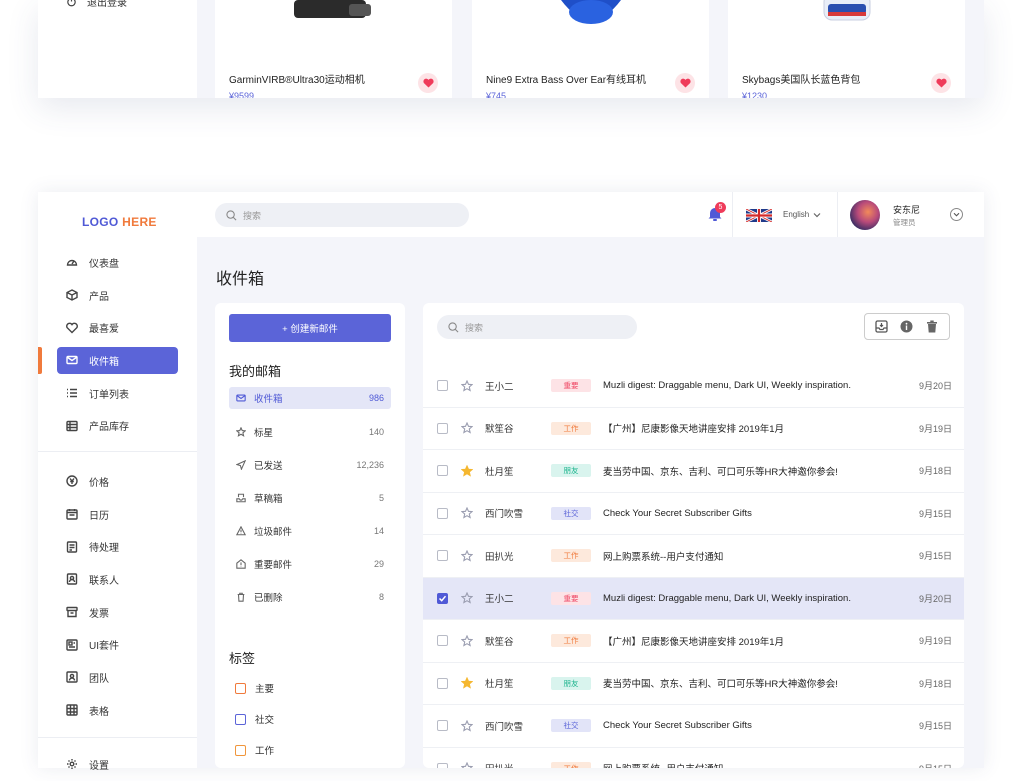 The width and height of the screenshot is (1024, 781). Describe the element at coordinates (117, 295) in the screenshot. I see `sidebar-item-products: 产品` at that location.